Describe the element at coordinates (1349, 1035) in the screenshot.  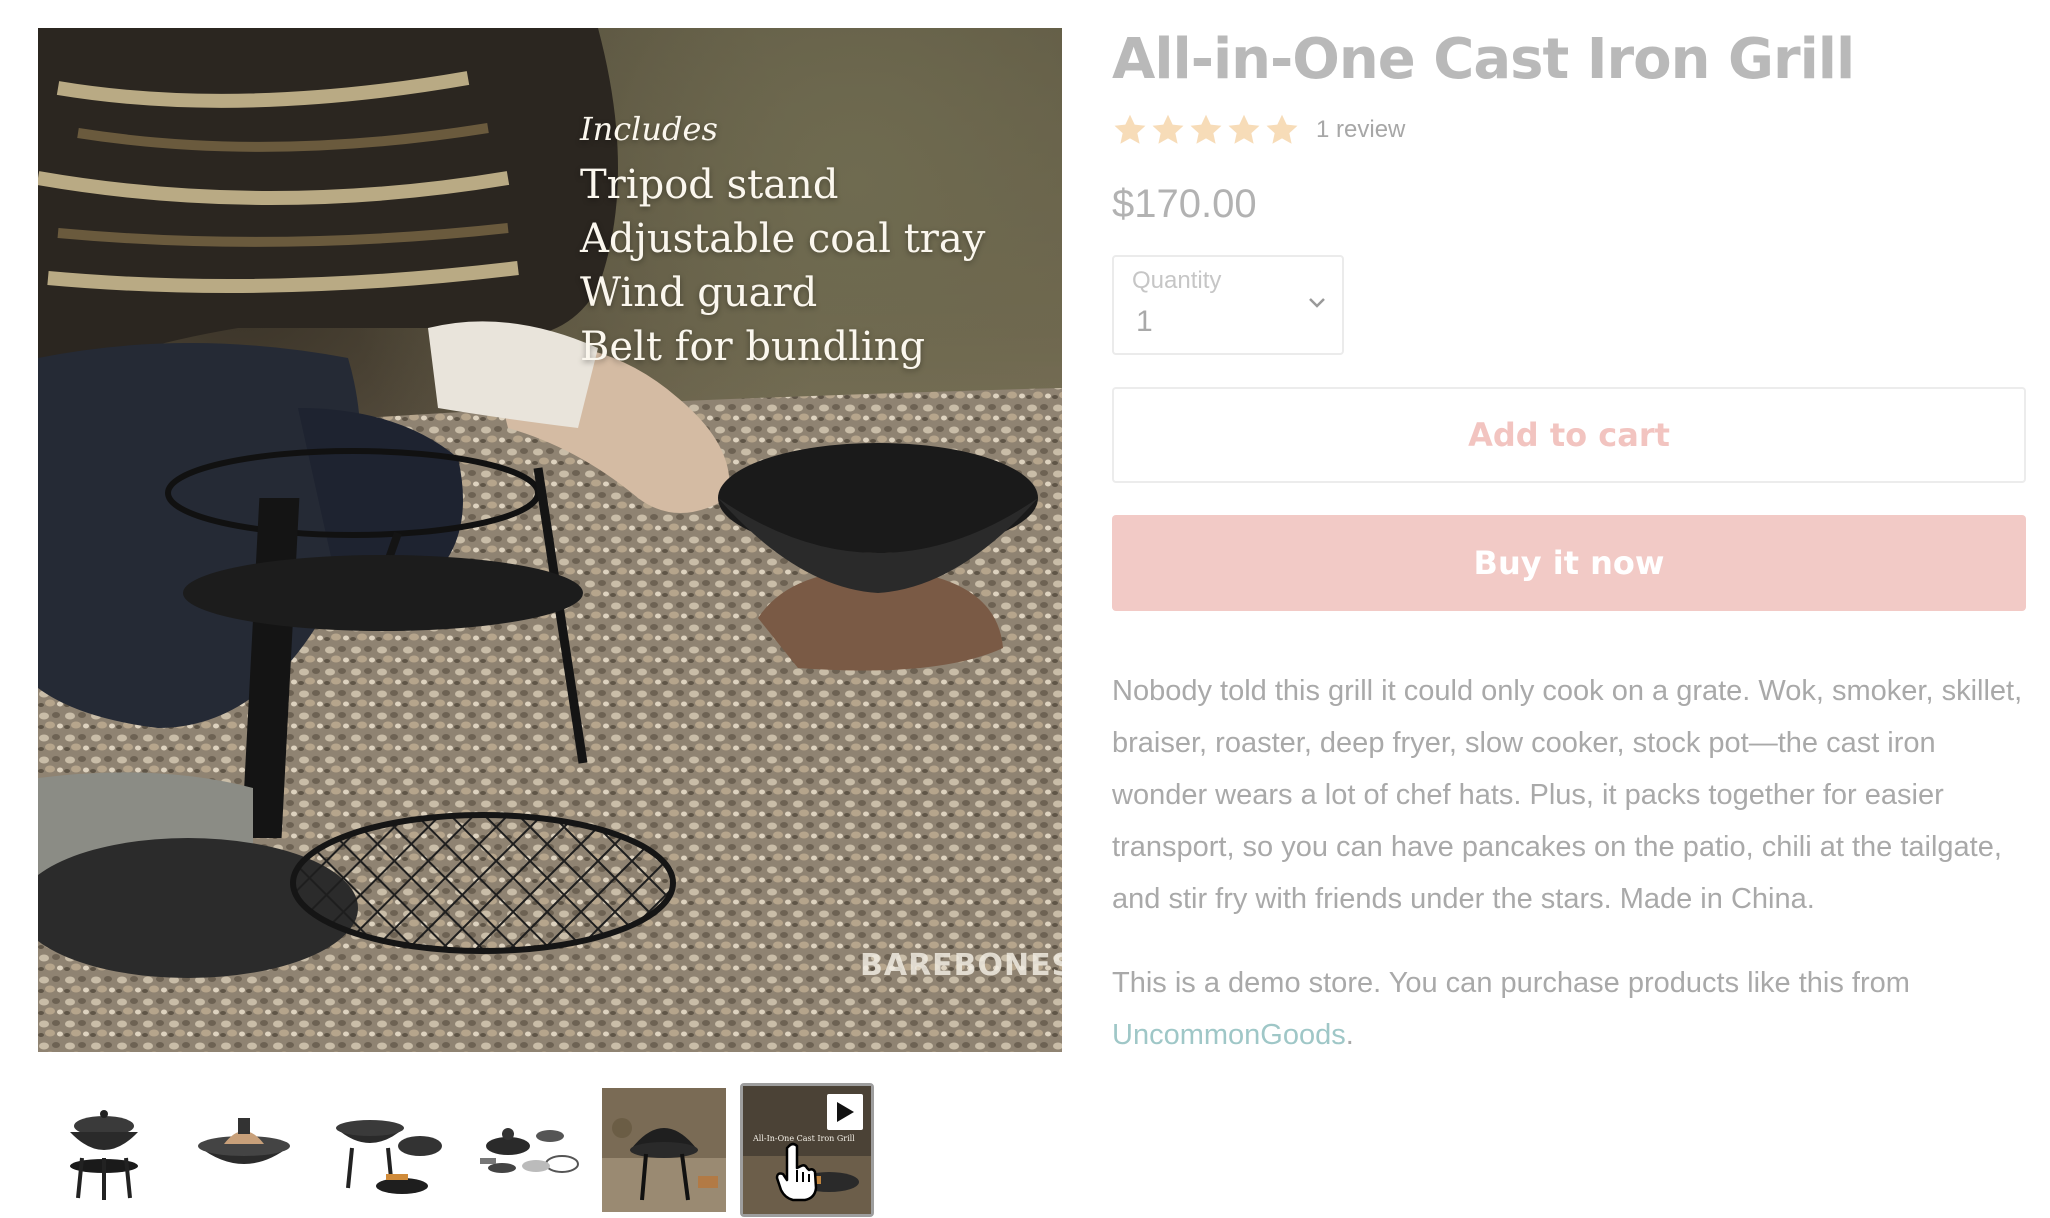
I see `demo-note-suffix: .` at that location.